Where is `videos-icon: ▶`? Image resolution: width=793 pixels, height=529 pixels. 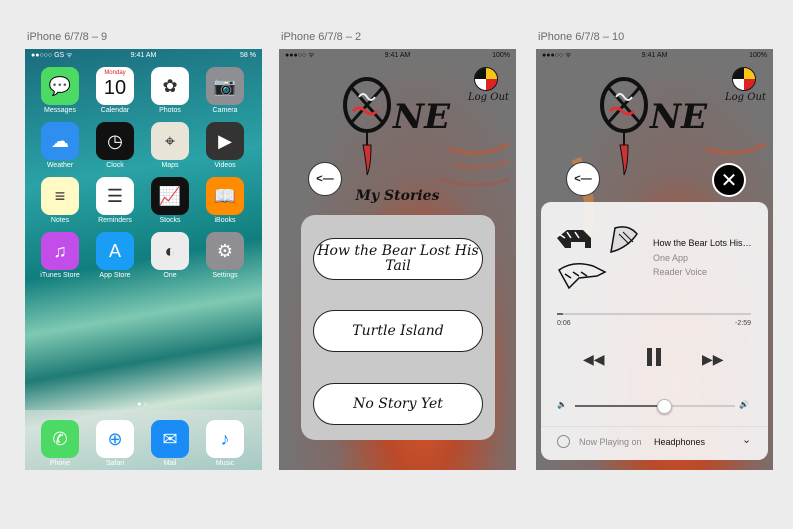 videos-icon: ▶ is located at coordinates (225, 141).